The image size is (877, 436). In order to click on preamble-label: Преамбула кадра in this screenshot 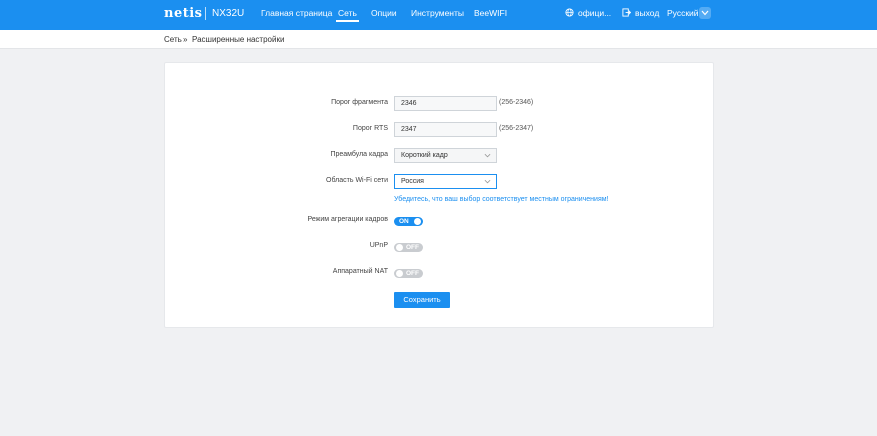, I will do `click(359, 154)`.